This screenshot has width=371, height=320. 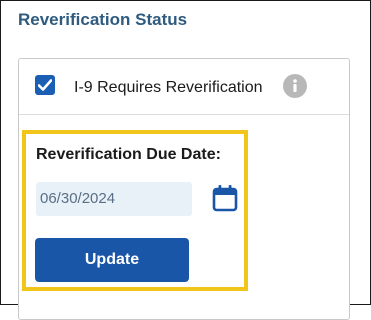 What do you see at coordinates (184, 114) in the screenshot?
I see `panel-divider` at bounding box center [184, 114].